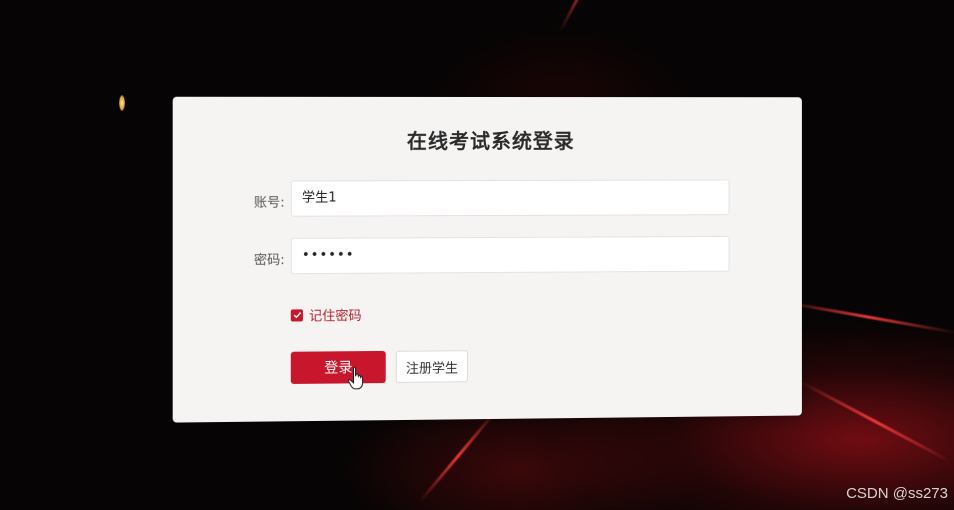 The height and width of the screenshot is (510, 954). What do you see at coordinates (335, 316) in the screenshot?
I see `remember-password-label: 记住密码` at bounding box center [335, 316].